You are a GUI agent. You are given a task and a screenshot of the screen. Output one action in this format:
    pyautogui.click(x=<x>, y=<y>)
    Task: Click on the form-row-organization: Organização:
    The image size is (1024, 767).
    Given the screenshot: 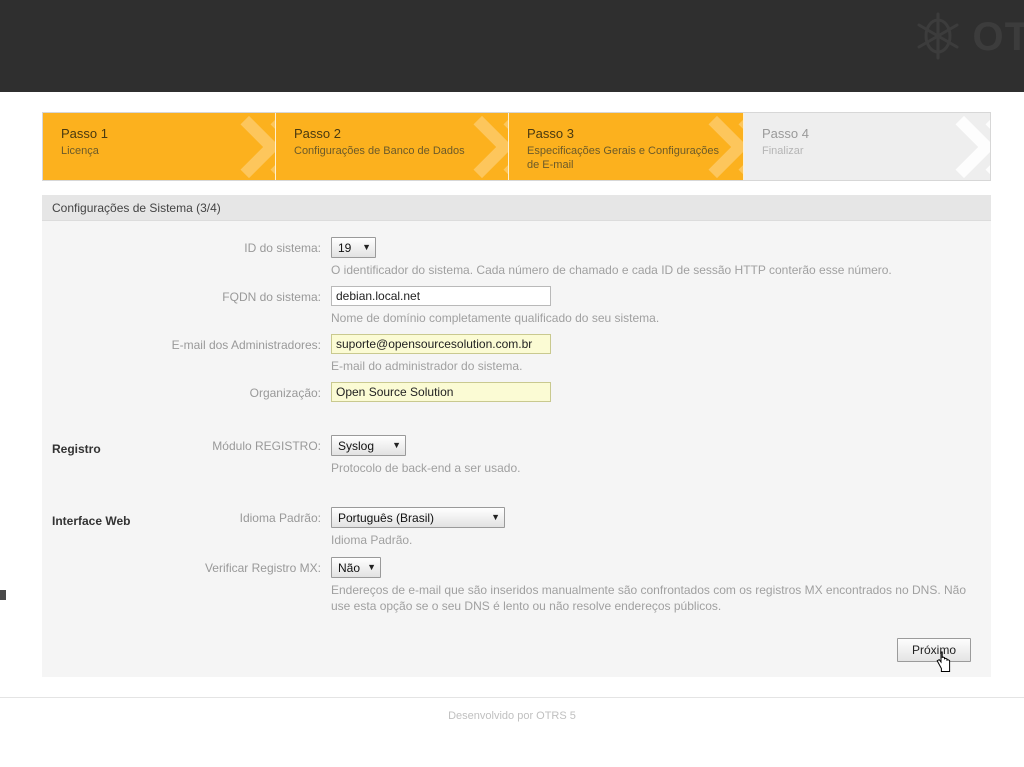 What is the action you would take?
    pyautogui.click(x=516, y=393)
    